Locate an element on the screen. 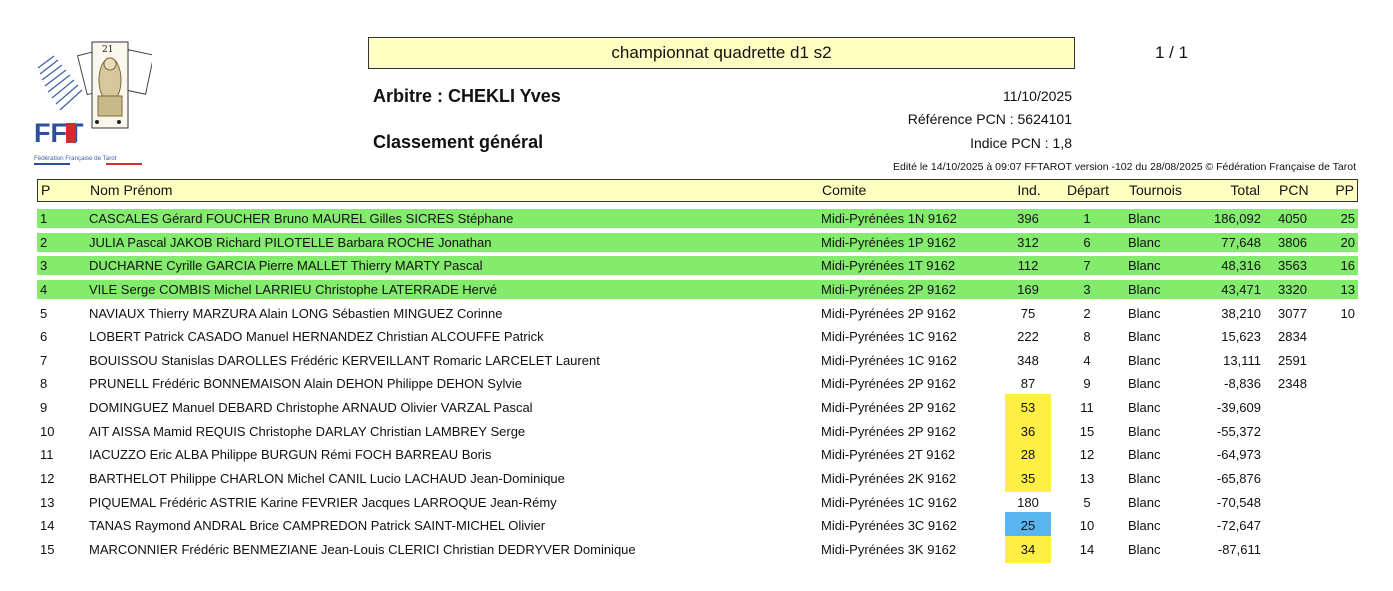 The image size is (1393, 591). total-cell: -65,876 is located at coordinates (1238, 478).